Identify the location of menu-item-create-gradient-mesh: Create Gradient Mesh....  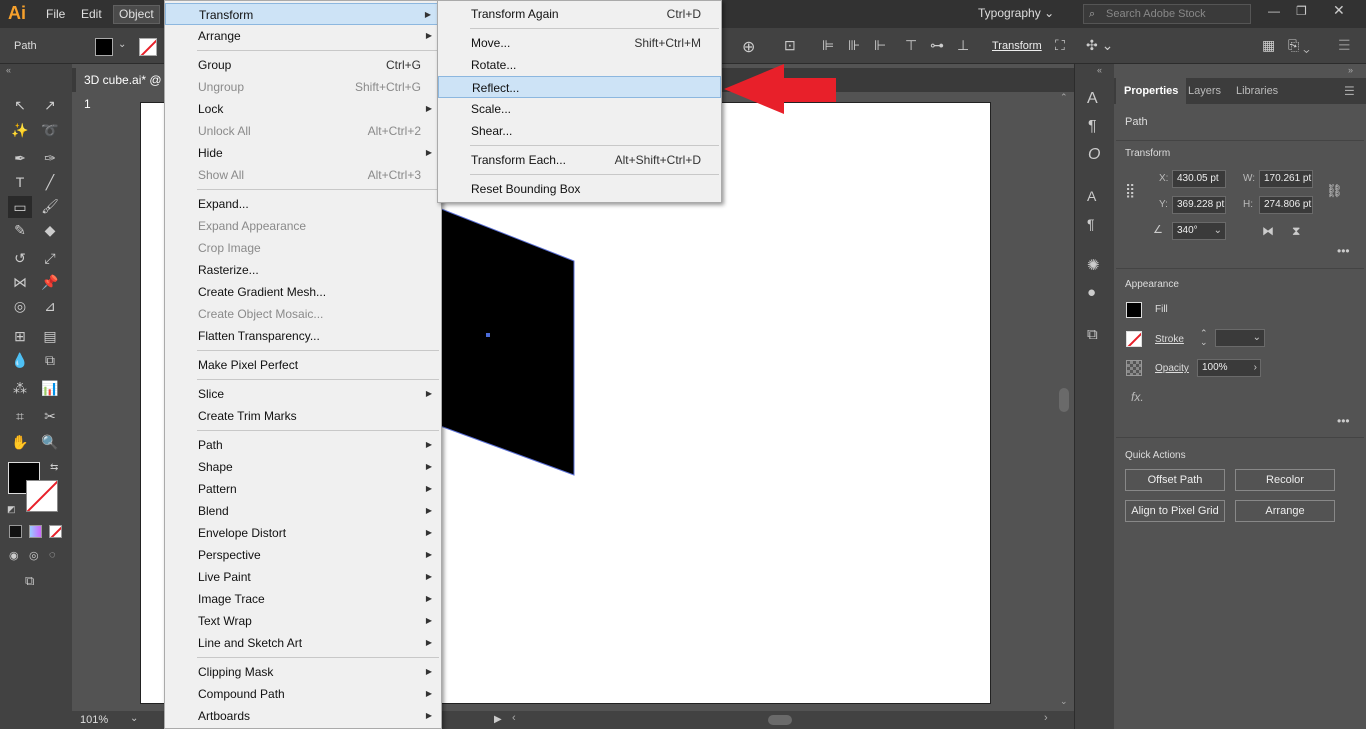
(303, 292).